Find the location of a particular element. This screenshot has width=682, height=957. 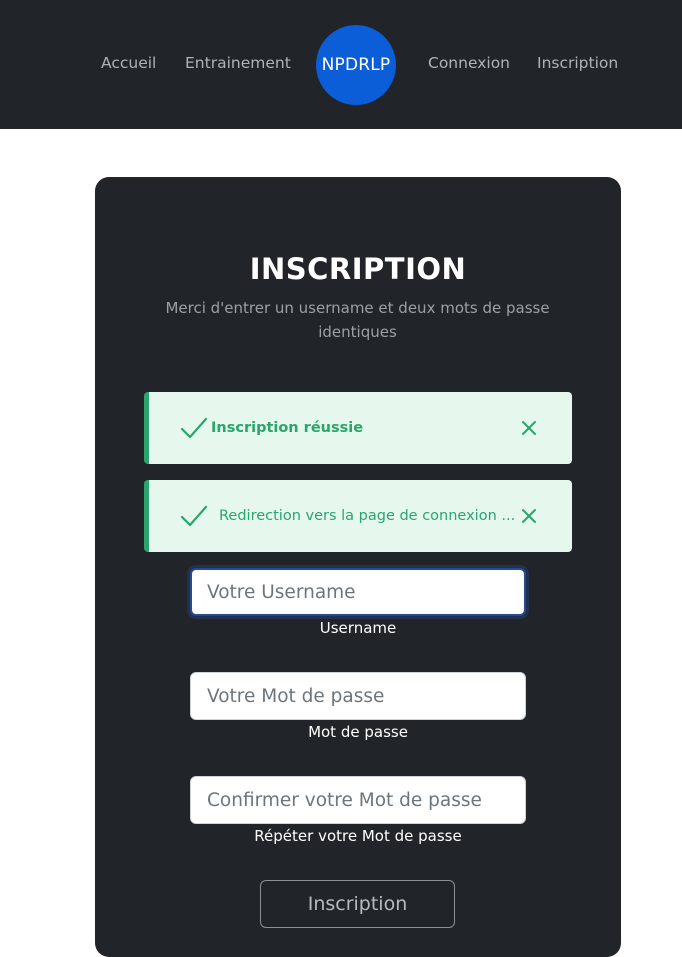

username-label: Username is located at coordinates (358, 628).